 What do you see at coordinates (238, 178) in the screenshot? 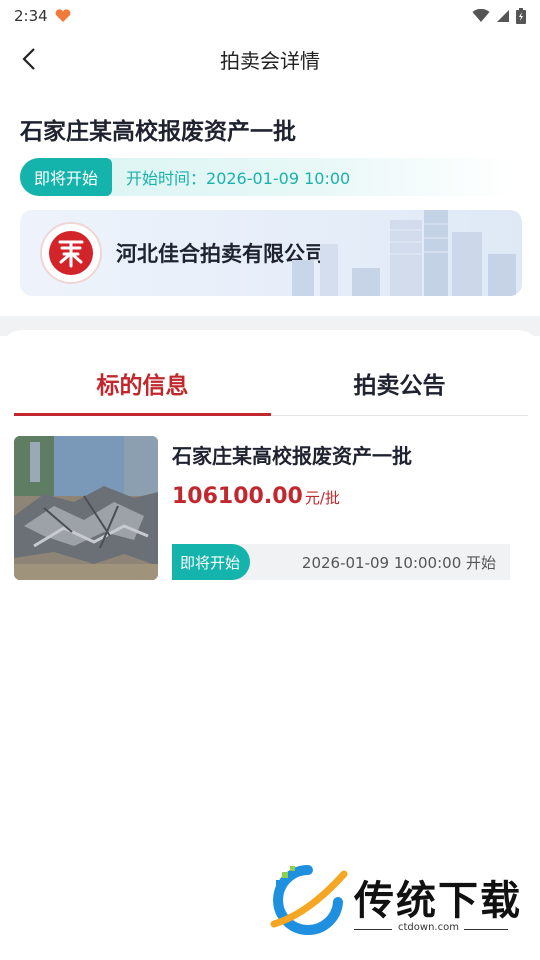
I see `start-time: 开始时间：2026-01-09 10:00` at bounding box center [238, 178].